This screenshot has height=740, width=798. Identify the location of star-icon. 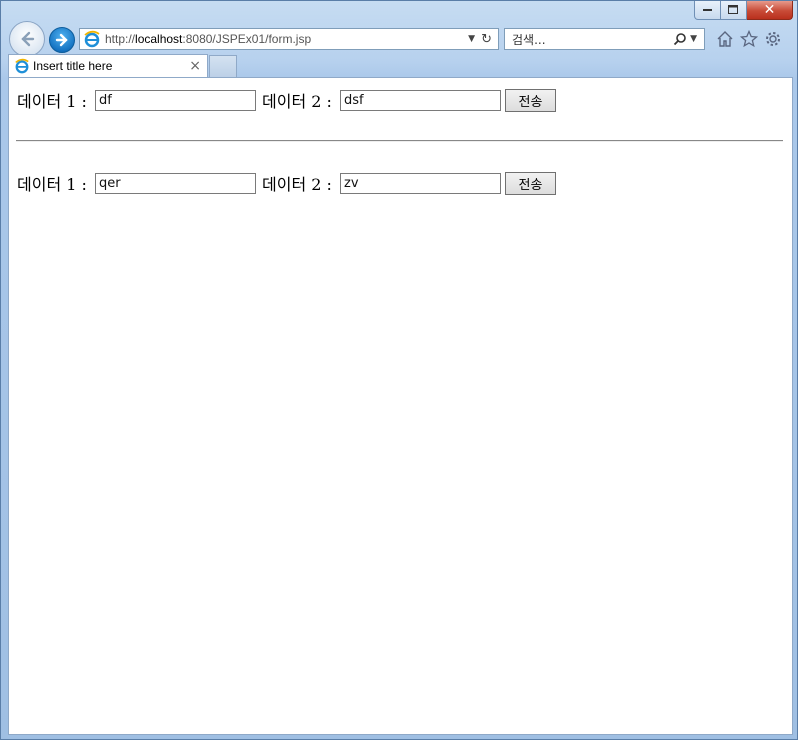
(749, 39).